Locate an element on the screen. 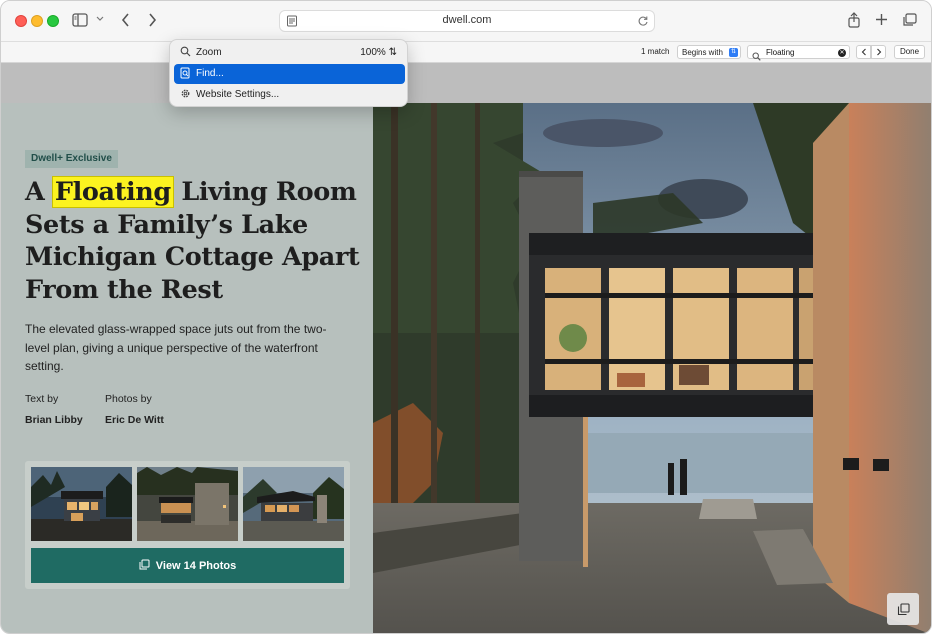  find-icon is located at coordinates (185, 74).